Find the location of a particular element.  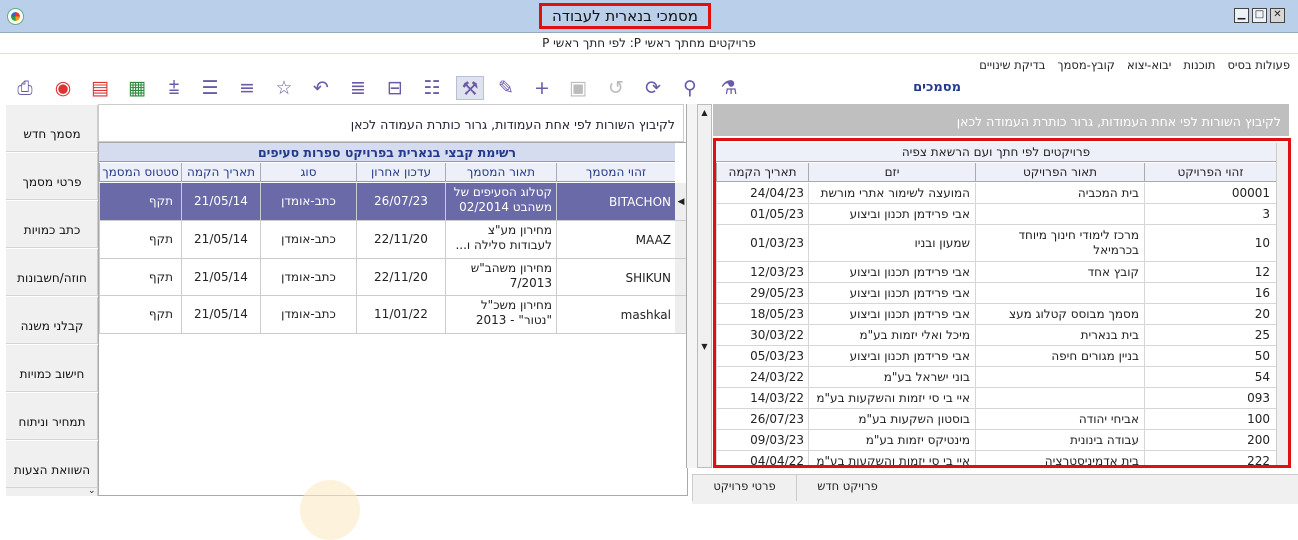

cell-code: 100 is located at coordinates (1210, 419).